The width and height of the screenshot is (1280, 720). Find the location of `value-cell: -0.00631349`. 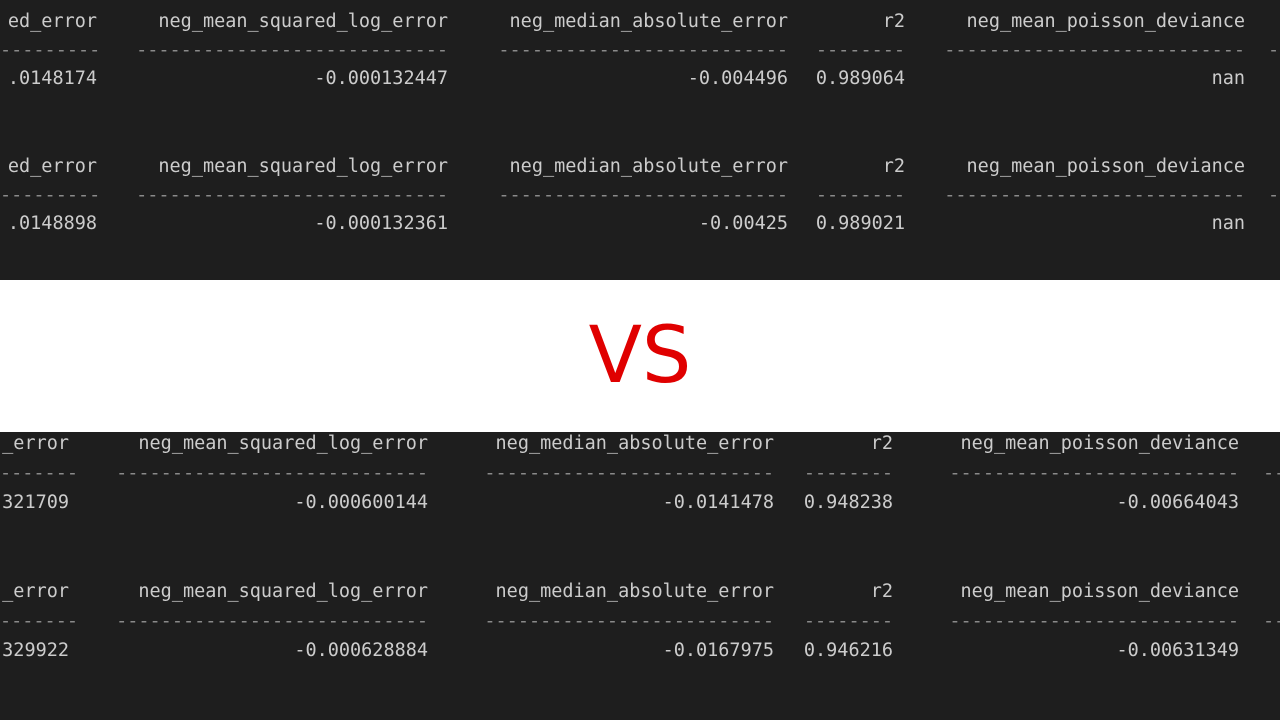

value-cell: -0.00631349 is located at coordinates (1177, 650).